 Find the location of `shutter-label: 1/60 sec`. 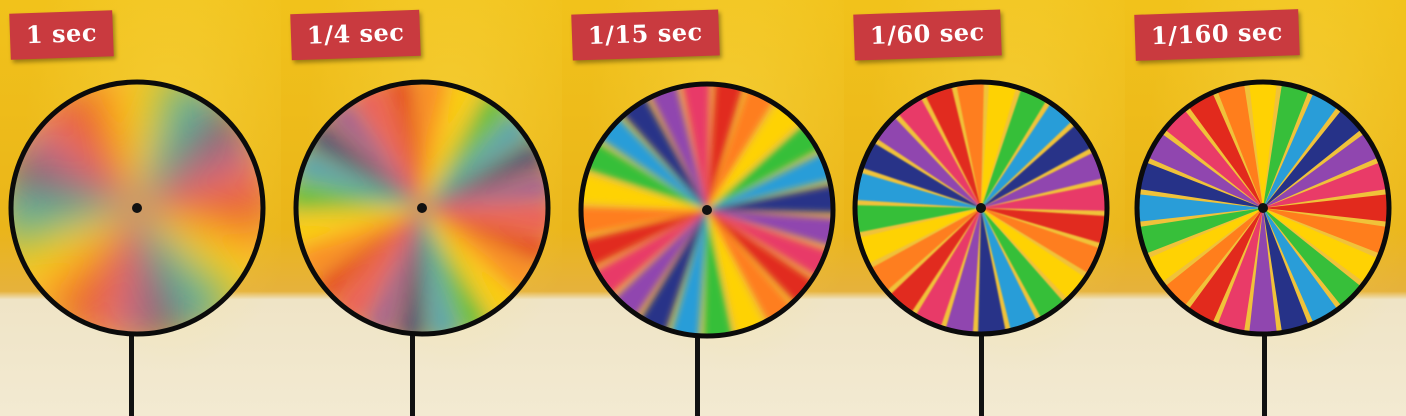

shutter-label: 1/60 sec is located at coordinates (926, 35).